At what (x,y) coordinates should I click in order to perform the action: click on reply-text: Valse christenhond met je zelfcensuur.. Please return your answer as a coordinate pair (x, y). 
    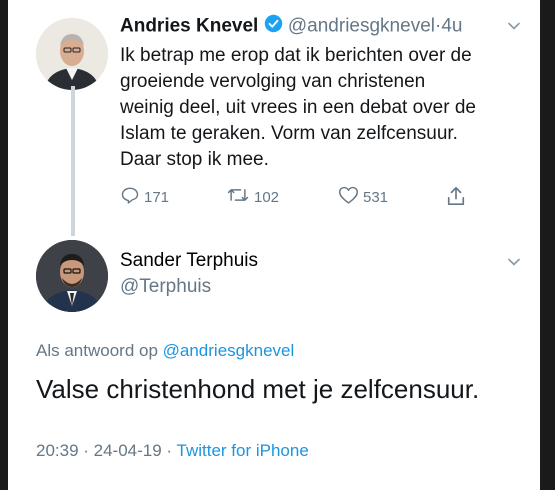
    Looking at the image, I should click on (258, 389).